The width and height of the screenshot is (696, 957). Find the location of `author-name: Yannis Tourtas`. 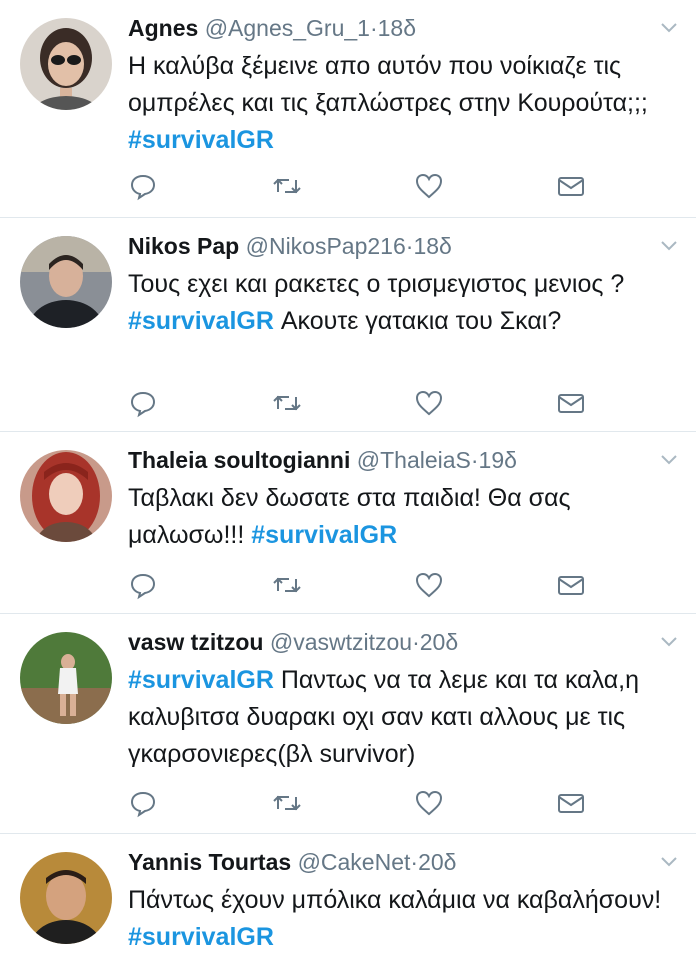

author-name: Yannis Tourtas is located at coordinates (209, 862).